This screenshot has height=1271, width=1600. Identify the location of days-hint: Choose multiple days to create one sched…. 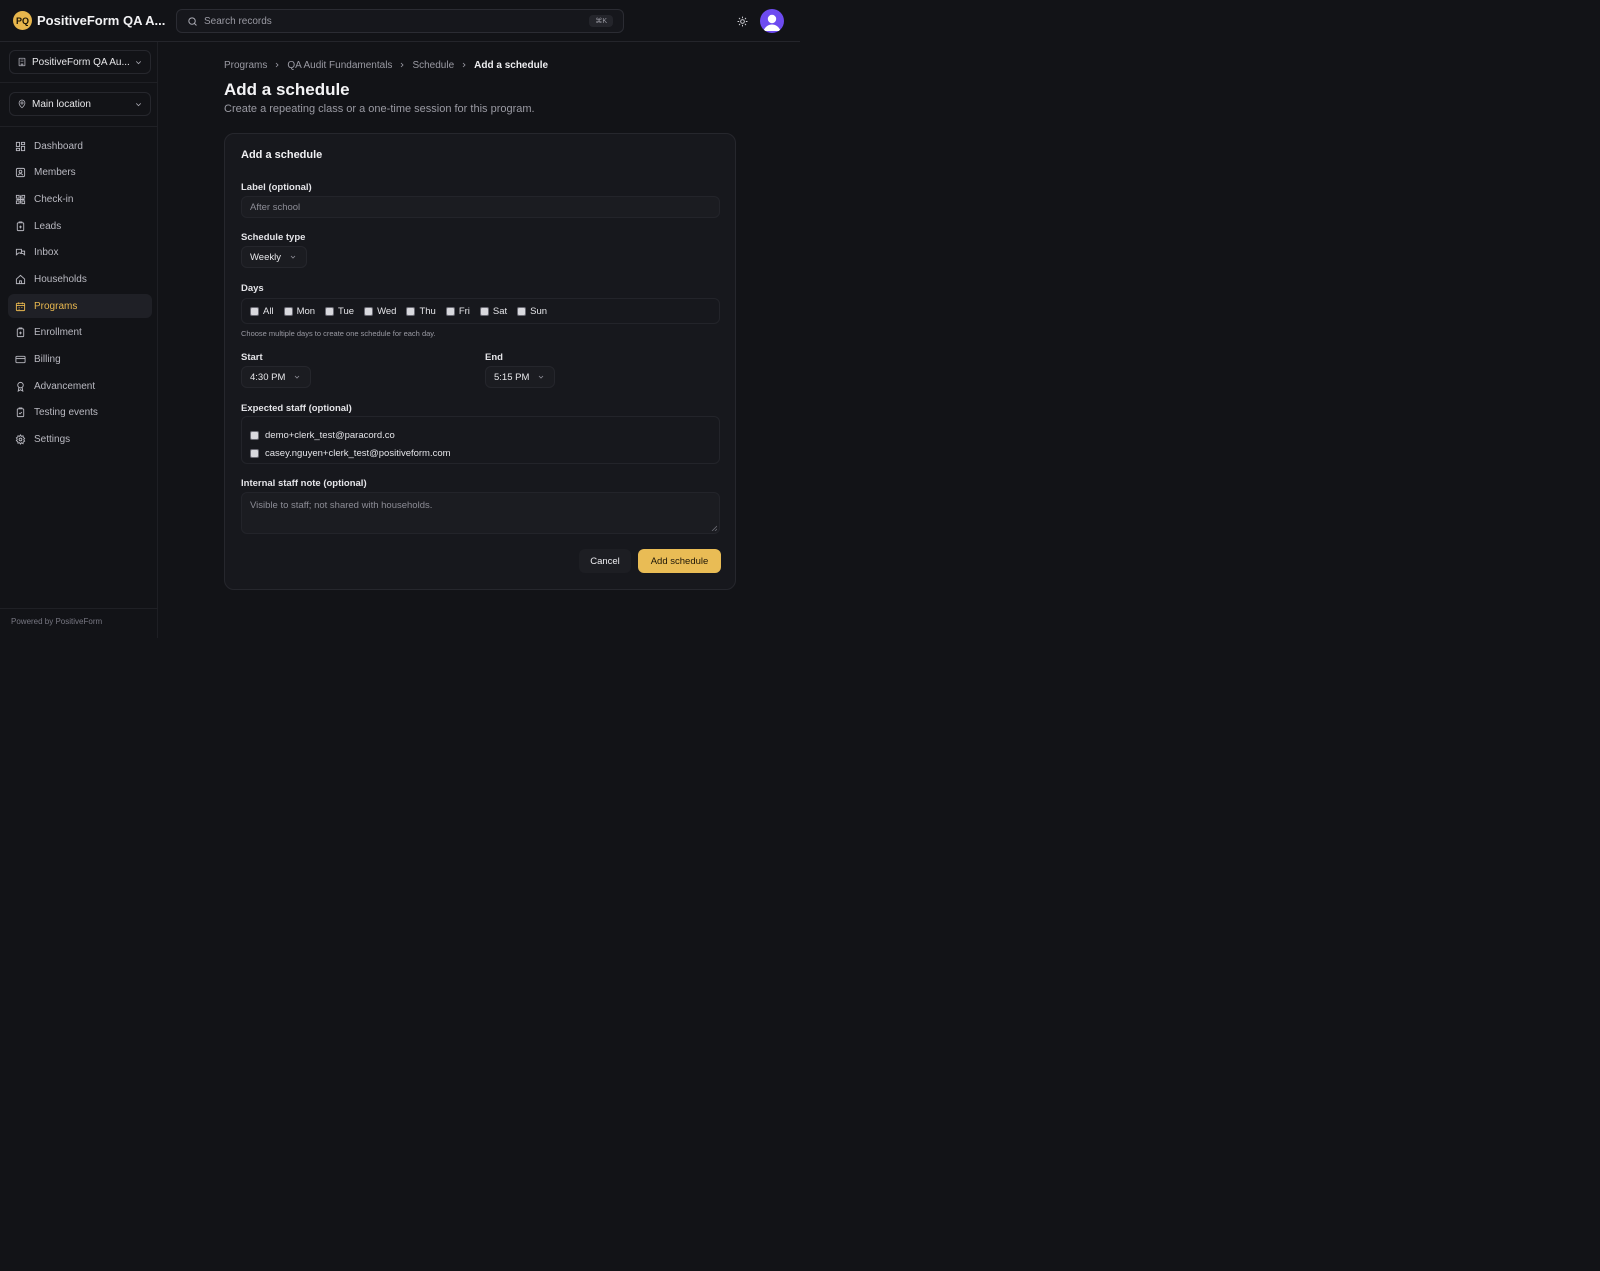
(338, 333).